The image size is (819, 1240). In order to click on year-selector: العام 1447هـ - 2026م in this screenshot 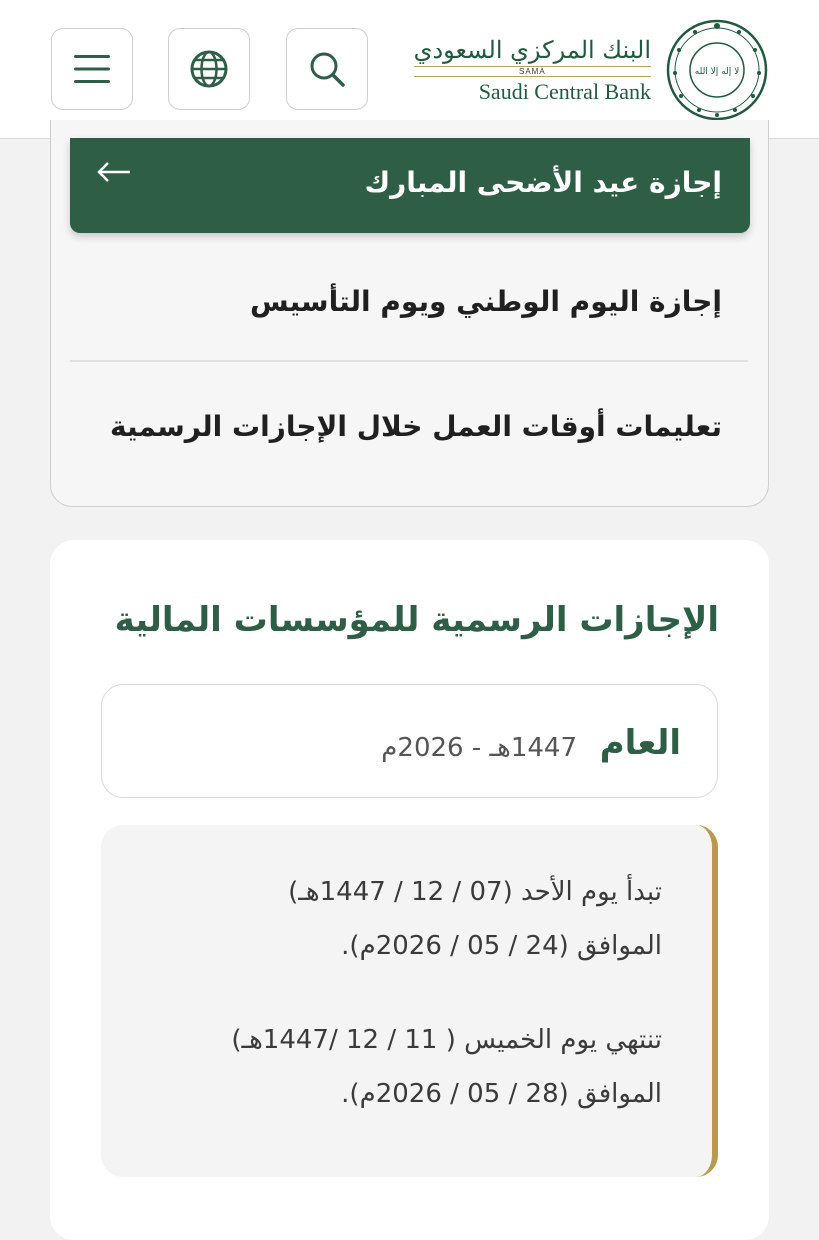, I will do `click(409, 741)`.